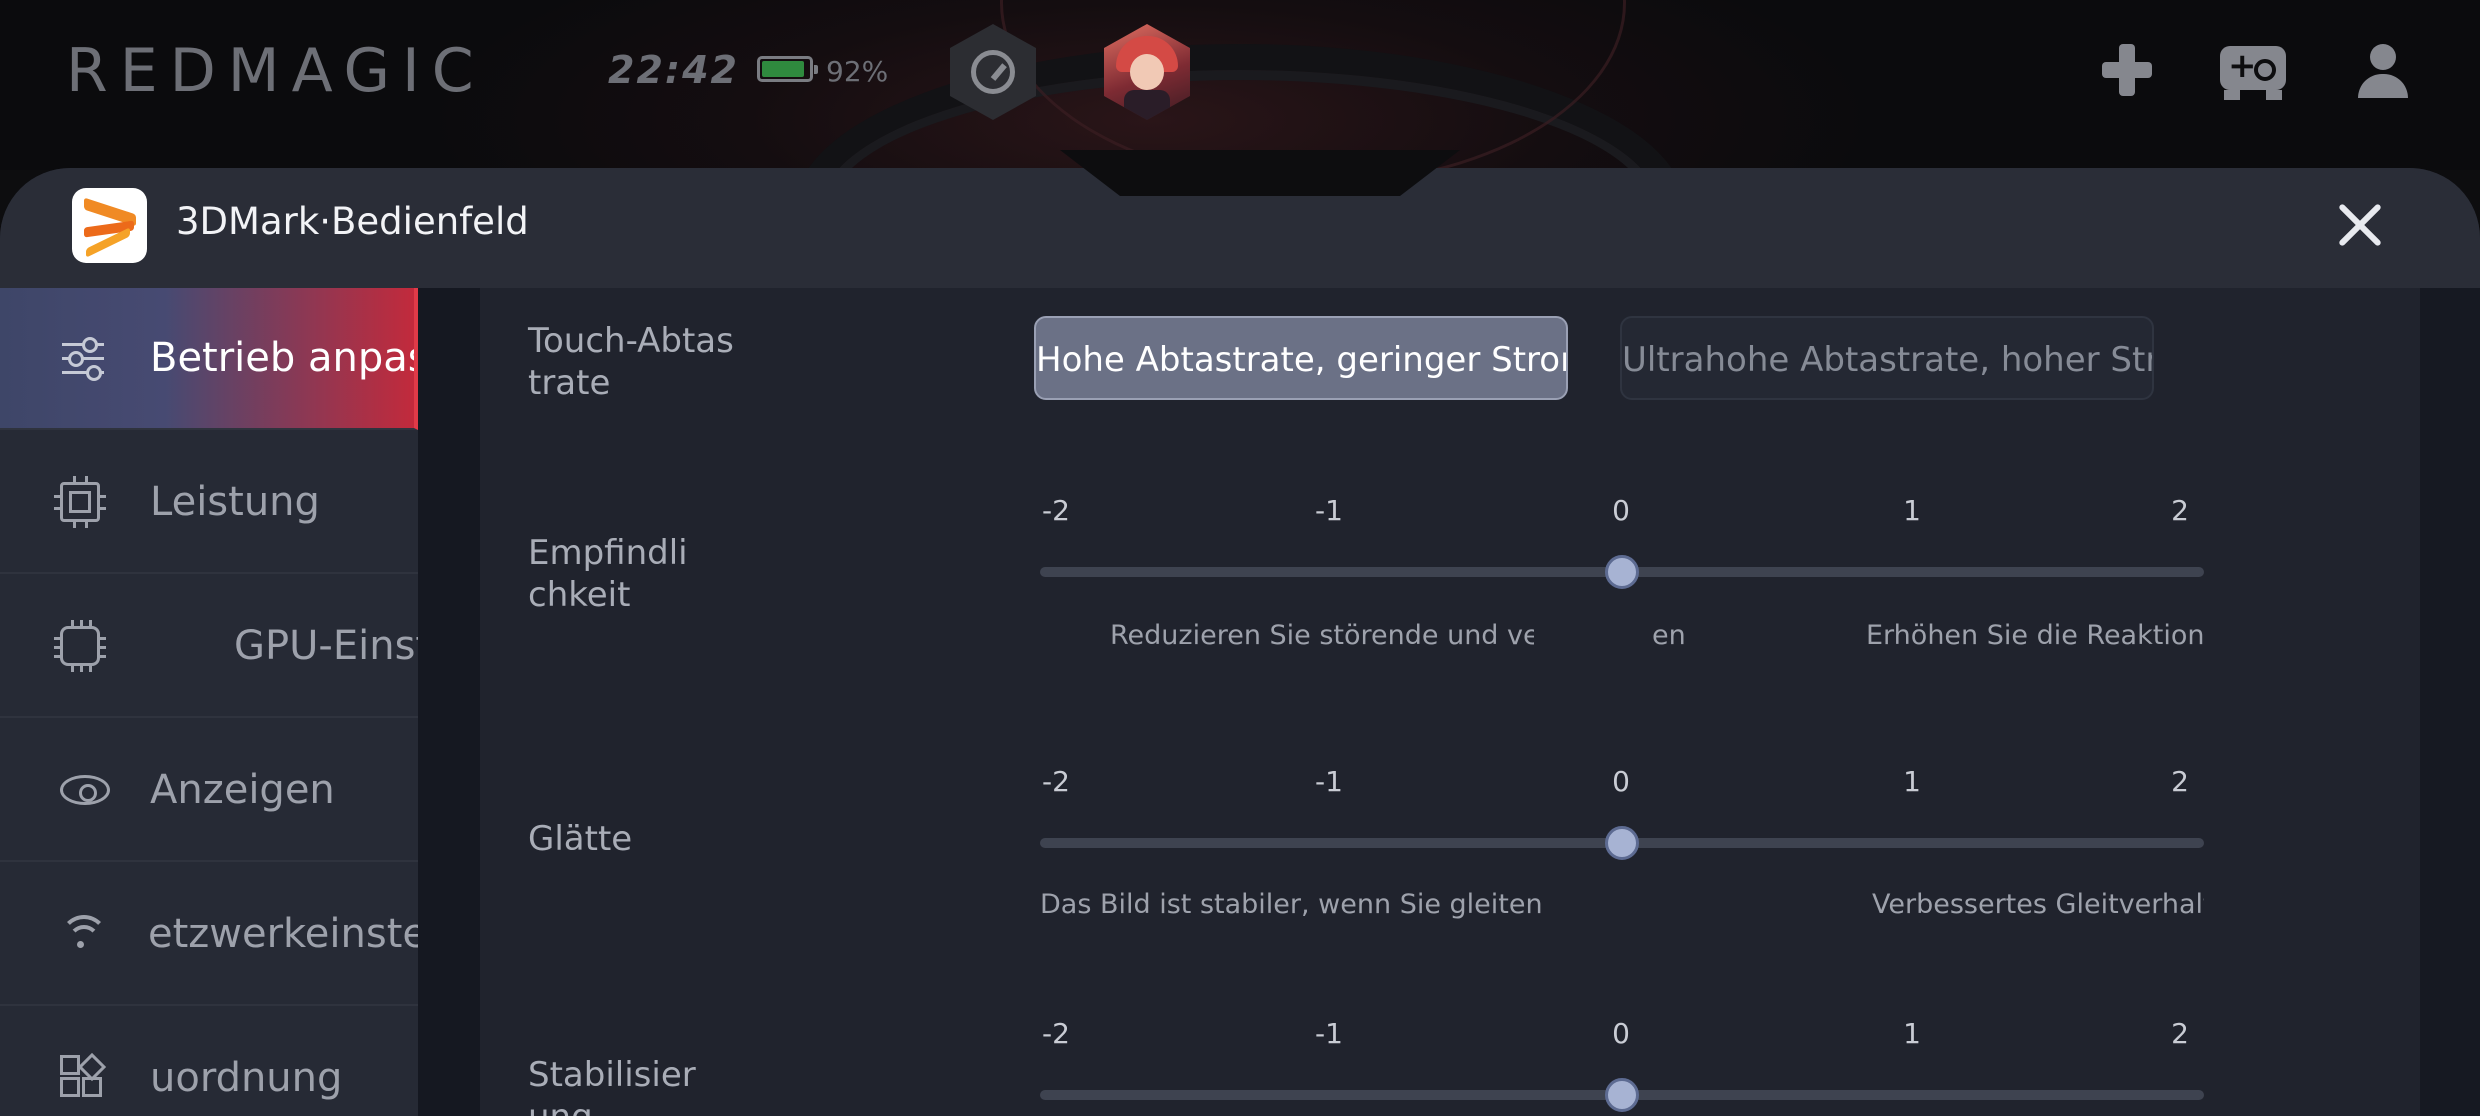  Describe the element at coordinates (282, 358) in the screenshot. I see `sidebar-item-label: Betrieb anpass` at that location.